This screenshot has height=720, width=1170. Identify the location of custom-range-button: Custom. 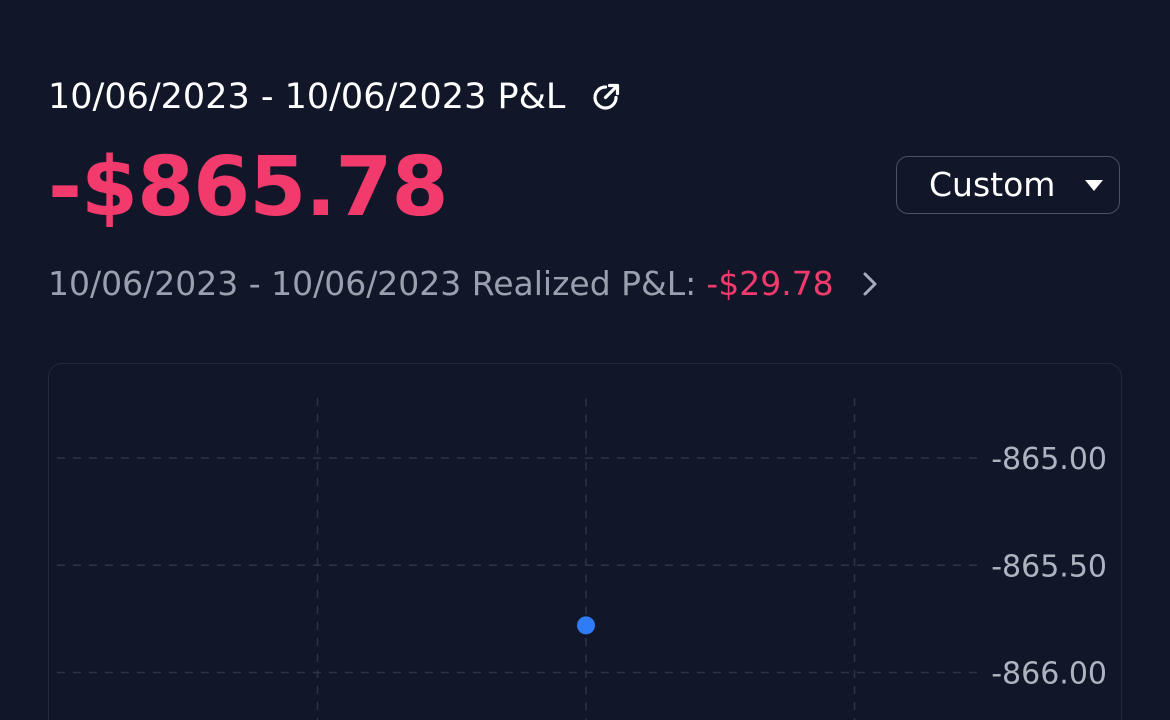
(1008, 185).